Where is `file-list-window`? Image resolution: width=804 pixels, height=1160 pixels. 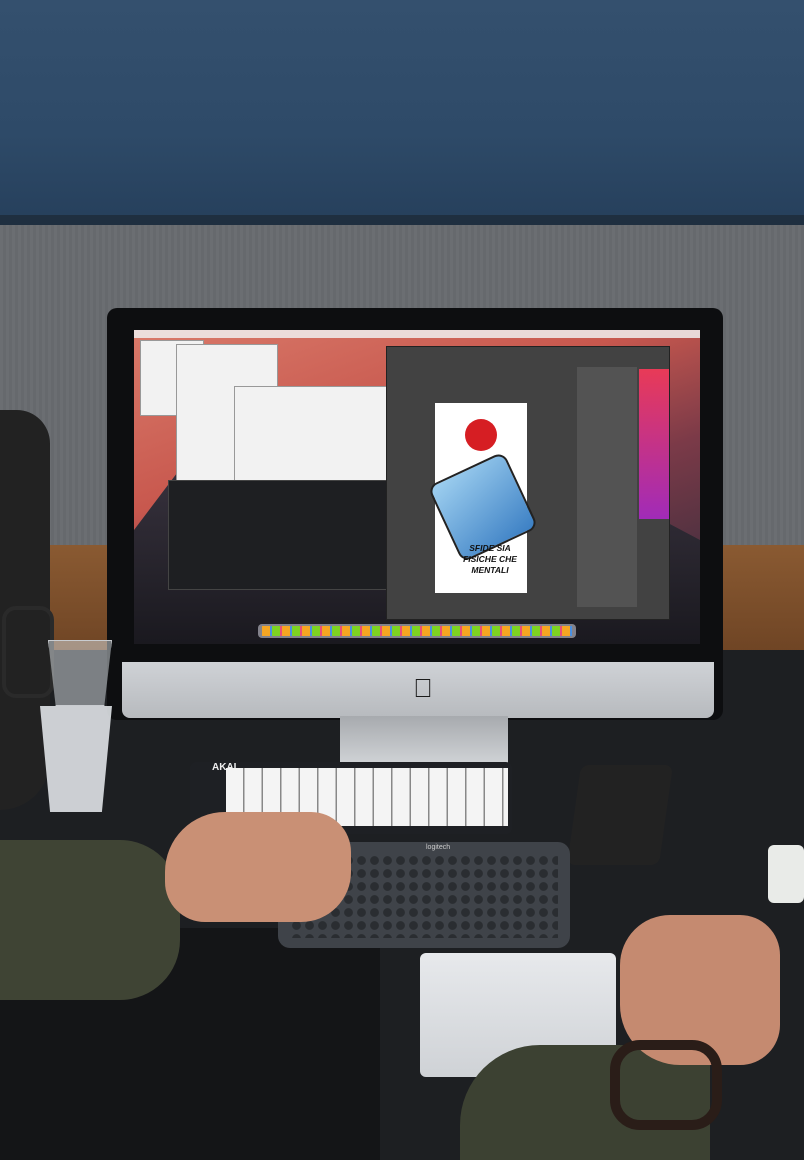
file-list-window is located at coordinates (311, 435).